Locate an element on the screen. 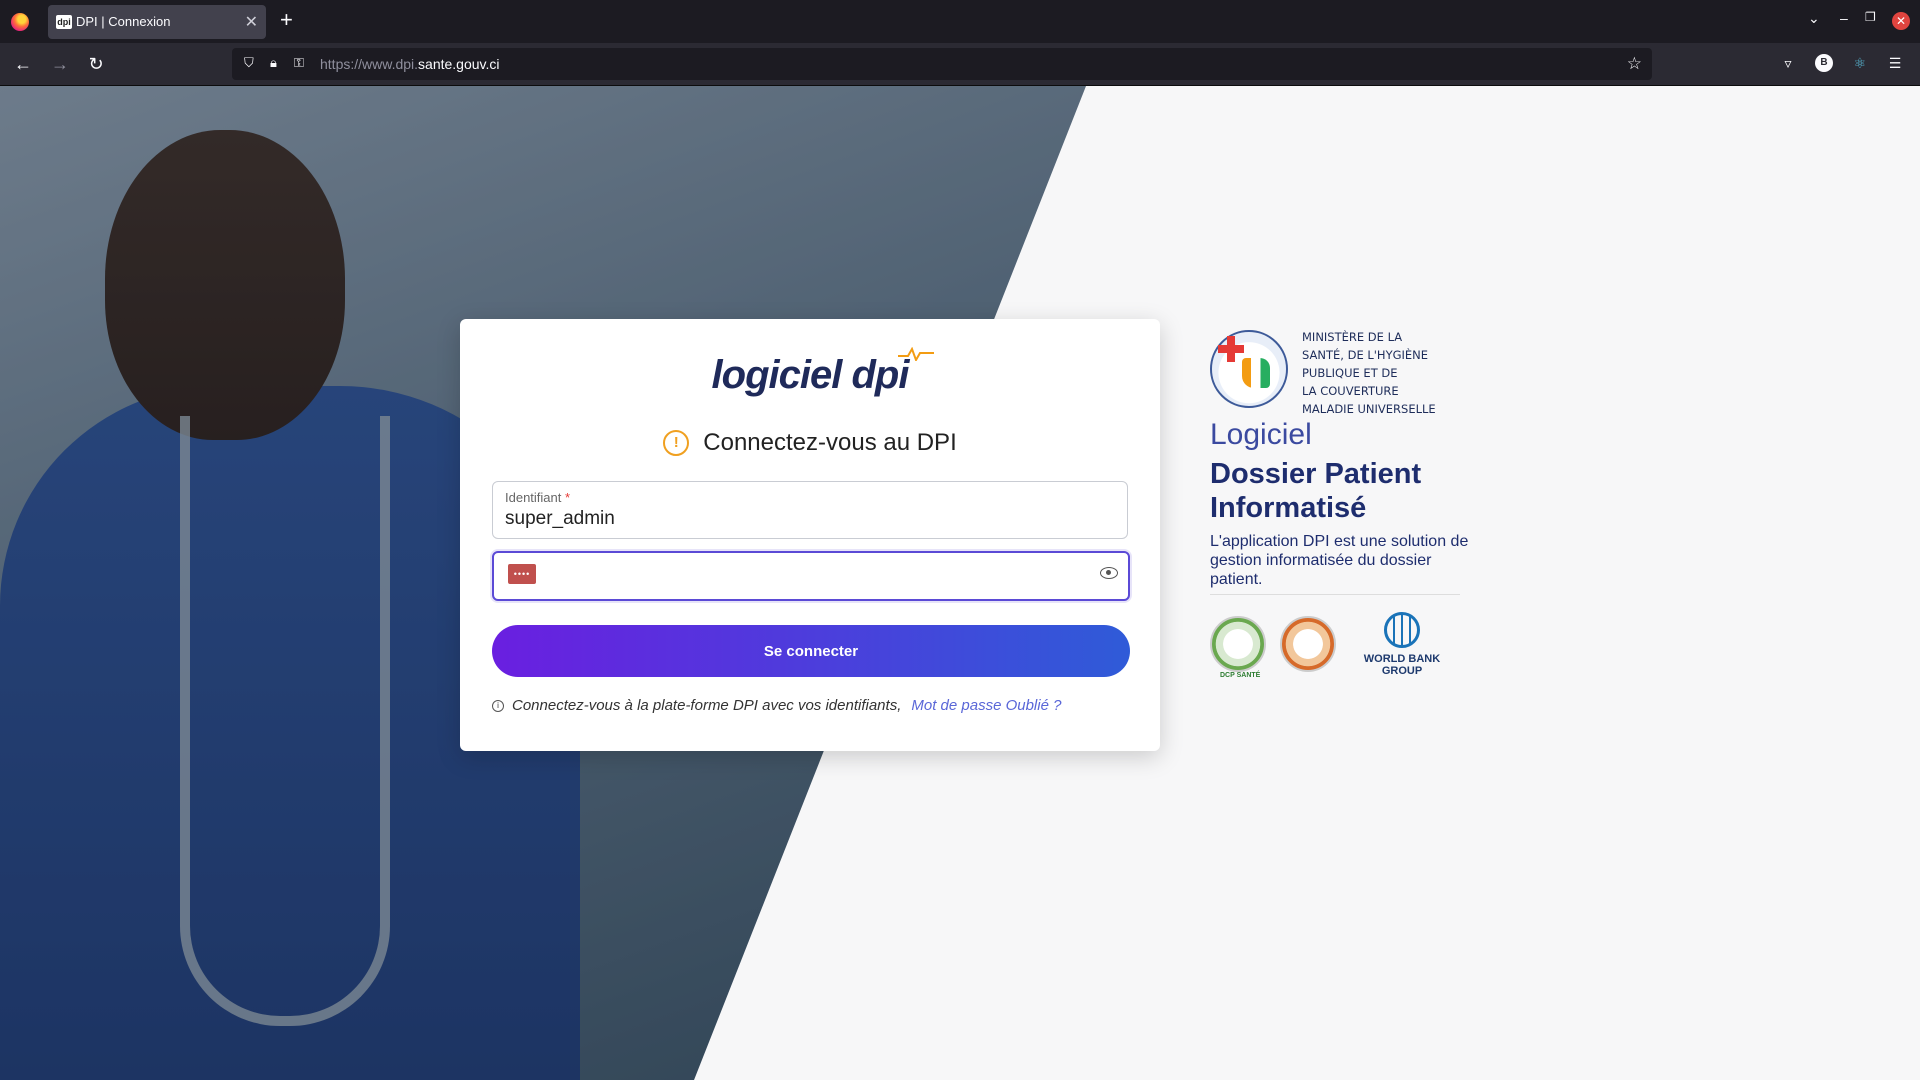 The width and height of the screenshot is (1920, 1080). ministry-emblem-icon is located at coordinates (1249, 369).